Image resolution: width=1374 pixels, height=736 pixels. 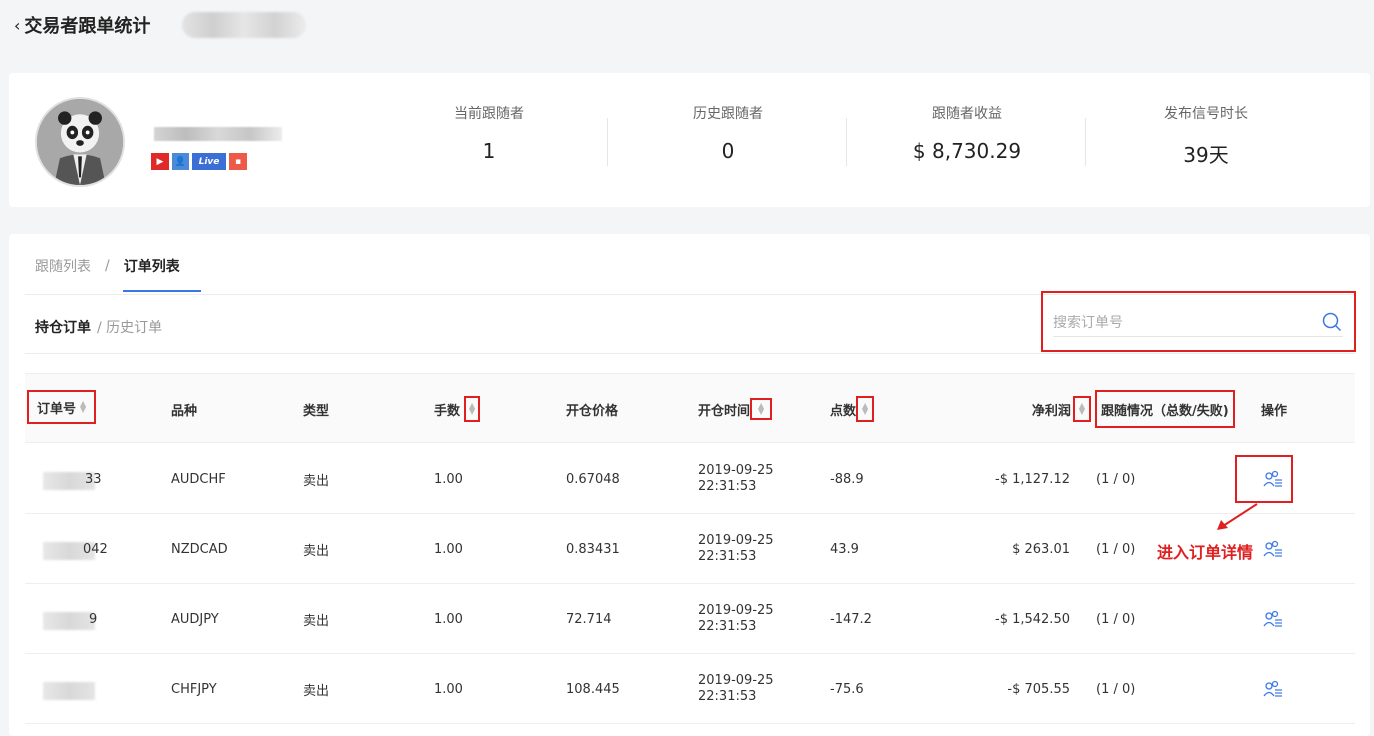 What do you see at coordinates (593, 479) in the screenshot?
I see `cell-open-price: 0.67048` at bounding box center [593, 479].